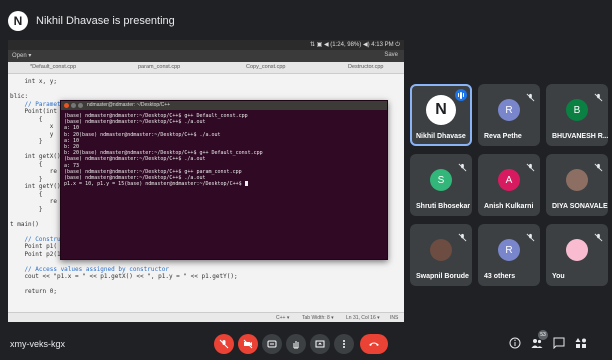 The height and width of the screenshot is (360, 612). I want to click on captions-icon, so click(272, 344).